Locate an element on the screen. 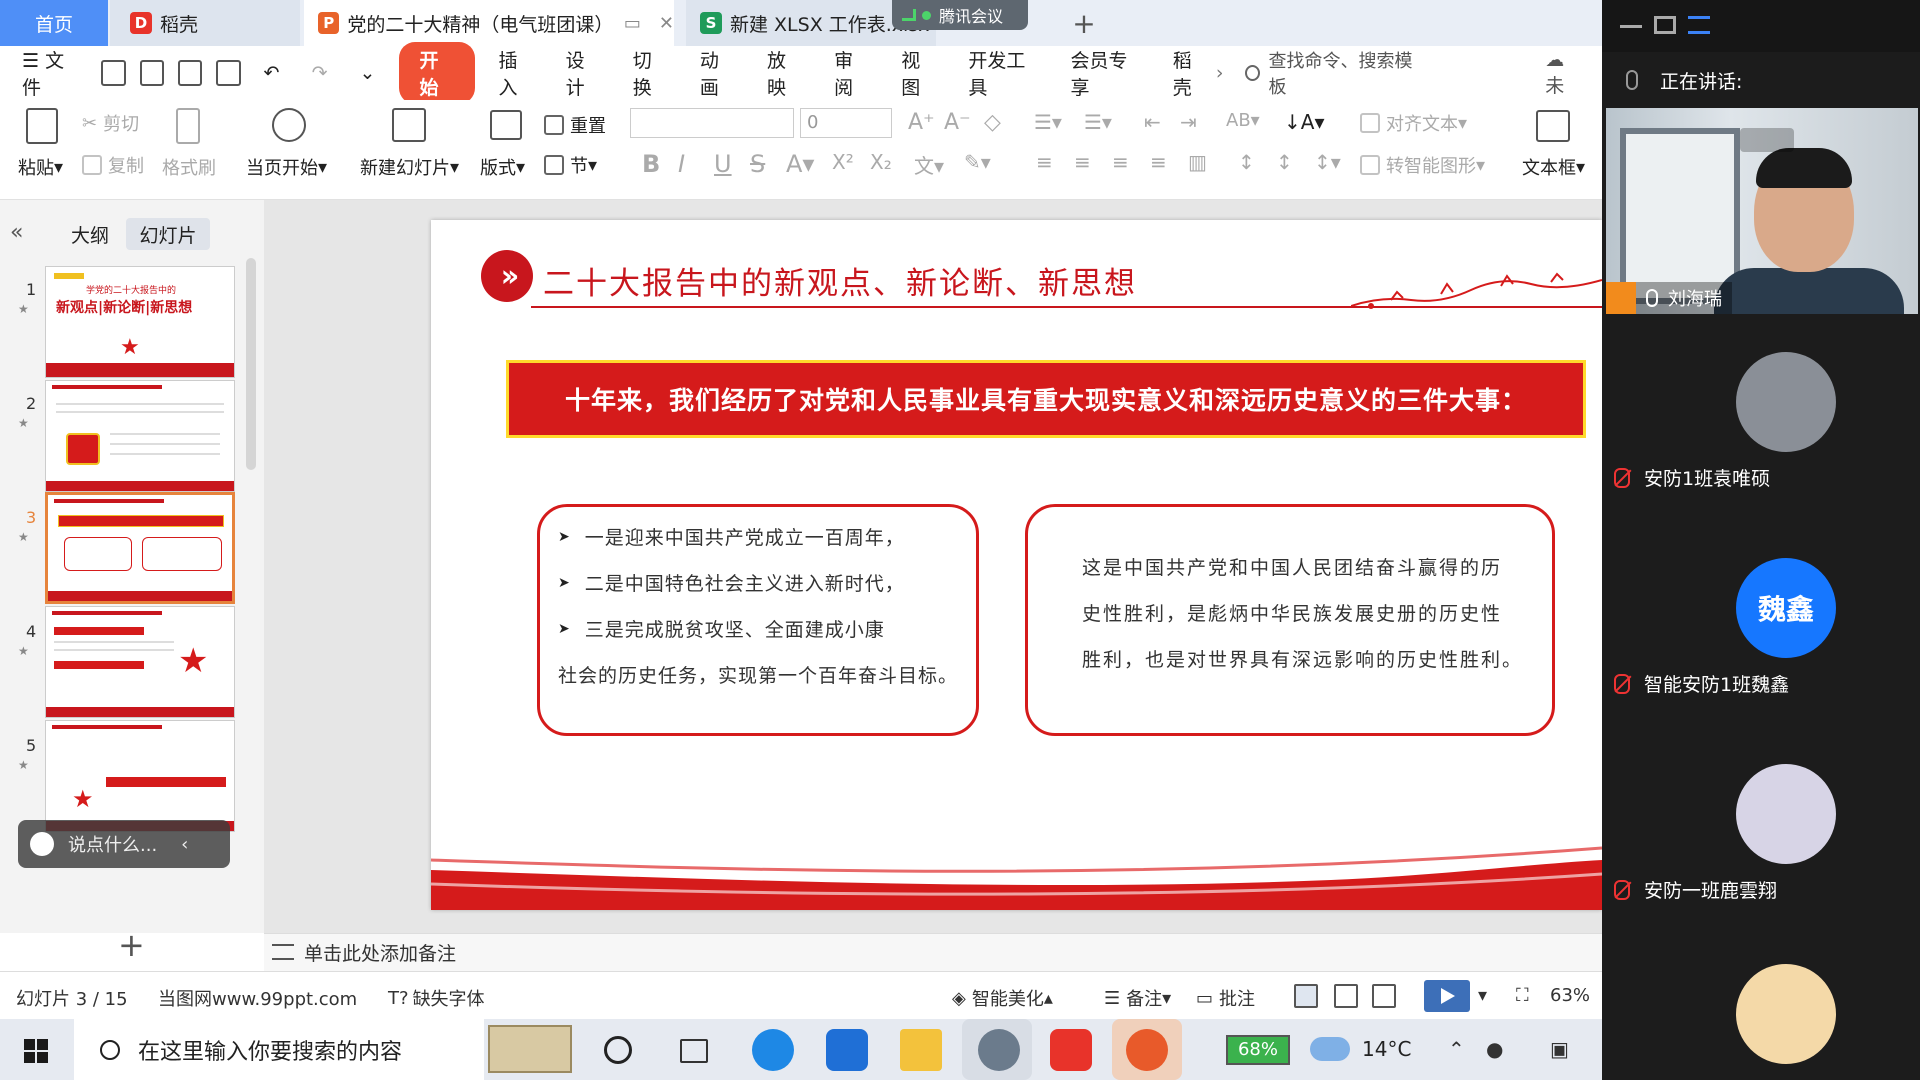 The width and height of the screenshot is (1920, 1080). participant-tile: 安防1班袁唯硕 is located at coordinates (1761, 433).